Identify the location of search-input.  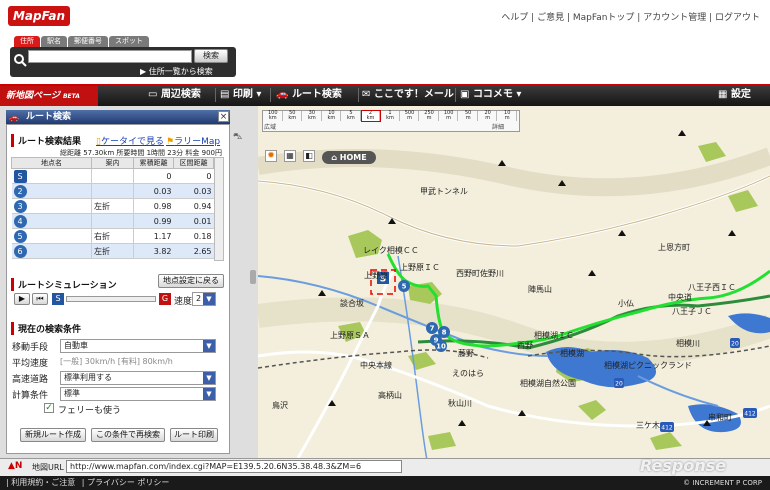
(110, 56).